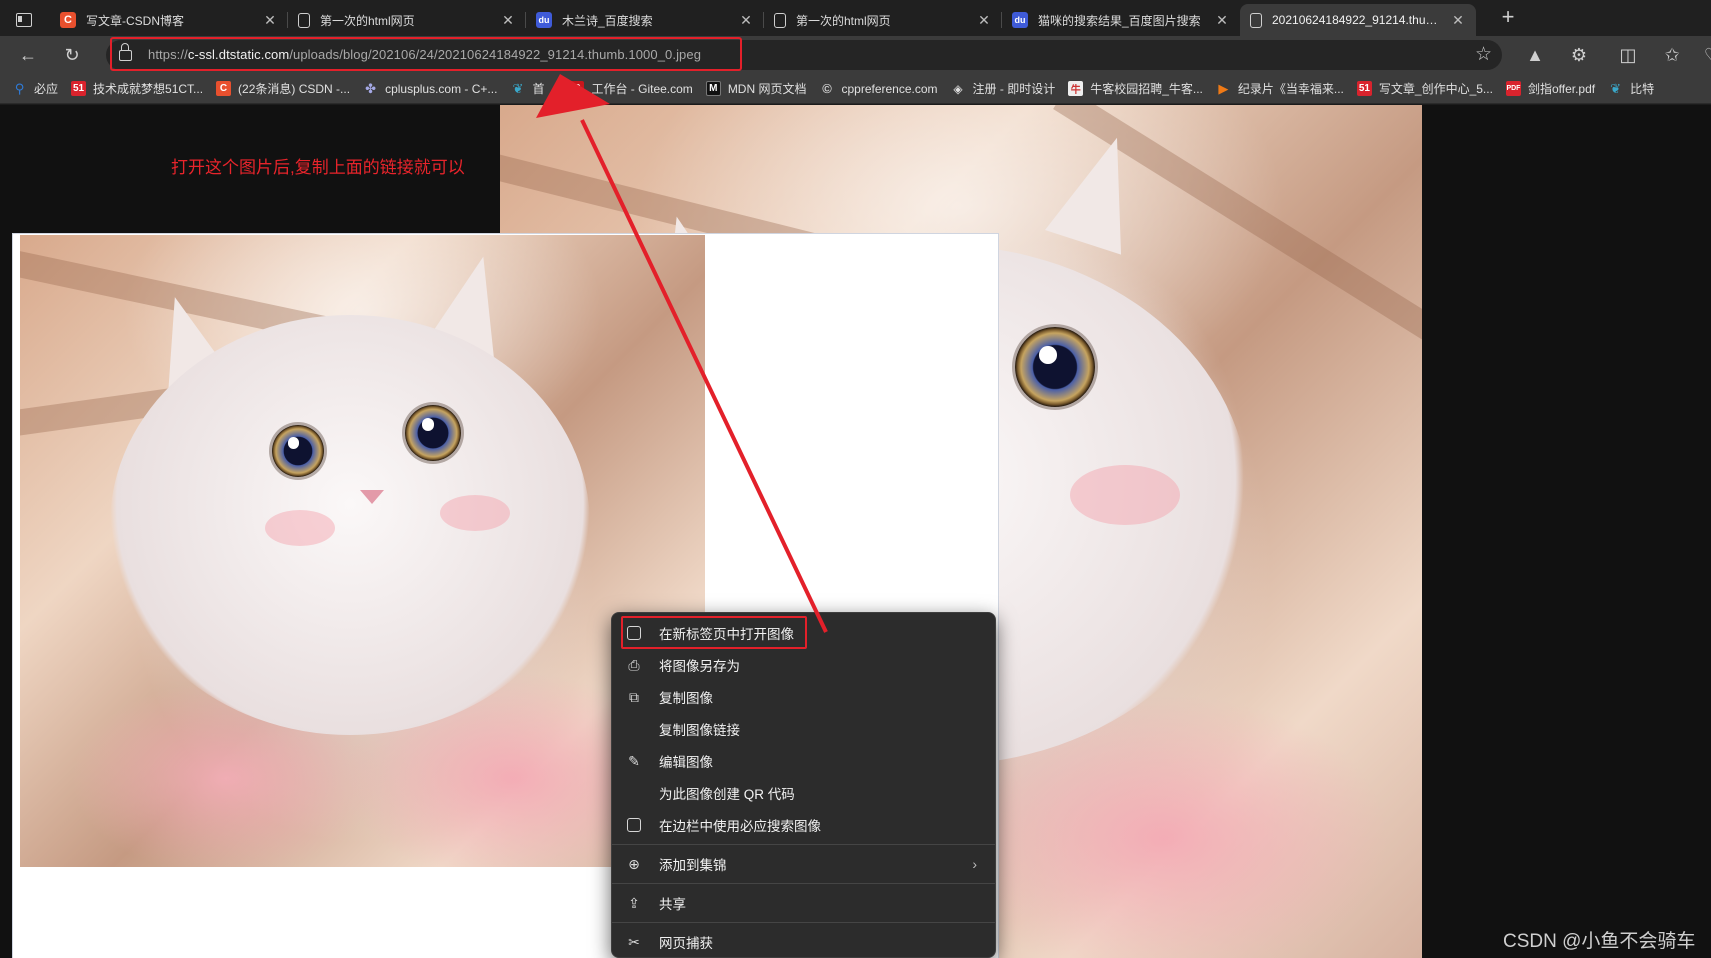 The width and height of the screenshot is (1711, 958). What do you see at coordinates (1672, 55) in the screenshot?
I see `favorites-icon: ✩` at bounding box center [1672, 55].